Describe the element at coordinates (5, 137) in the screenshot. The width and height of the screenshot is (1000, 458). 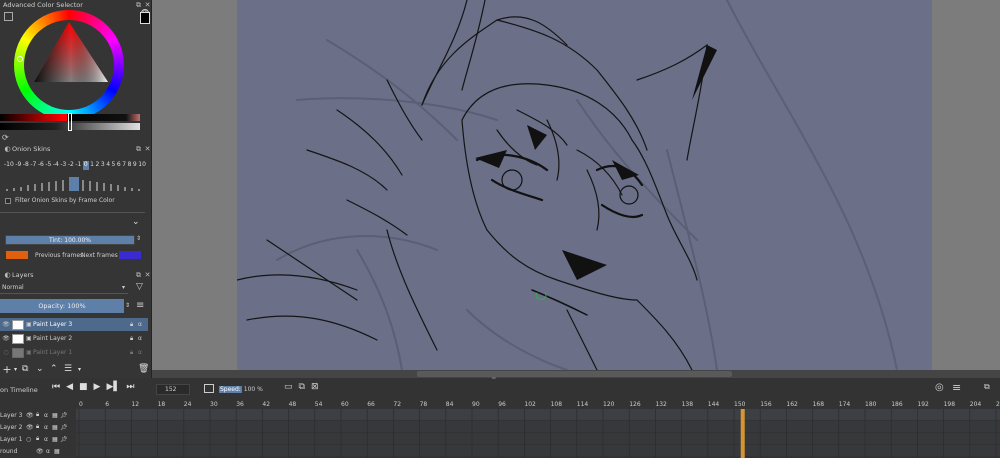
I see `refresh-icon: ⟳` at that location.